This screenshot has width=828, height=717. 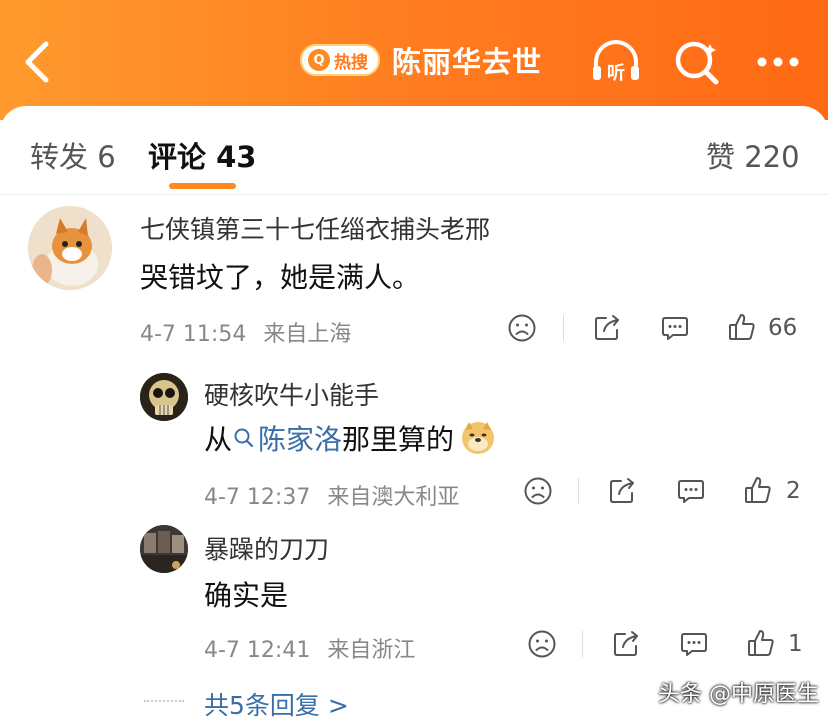 I want to click on hot-search-topic: Q 热搜 陈丽华去世, so click(x=421, y=60).